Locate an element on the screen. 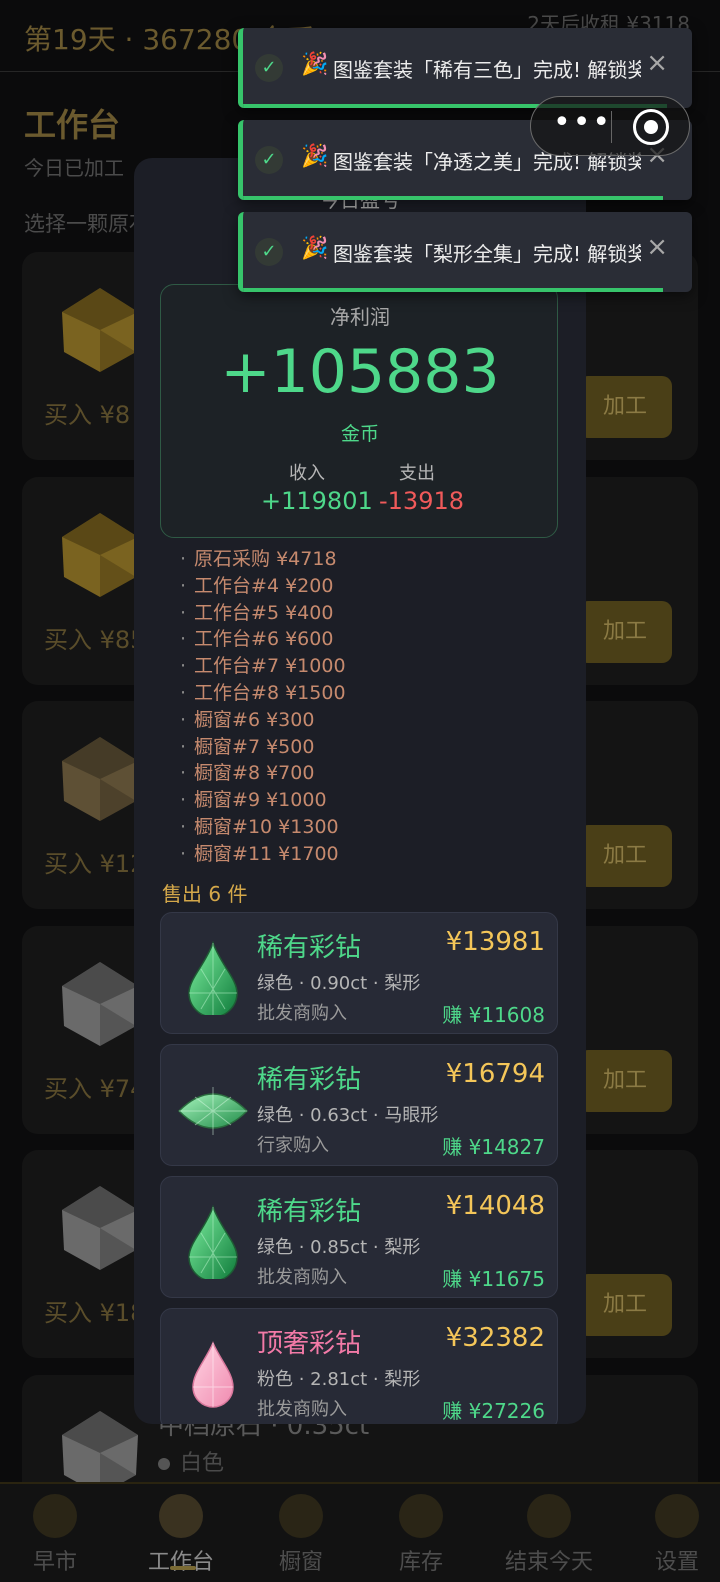 The width and height of the screenshot is (720, 1582). section-subtitle: 今日已加工 is located at coordinates (74, 168).